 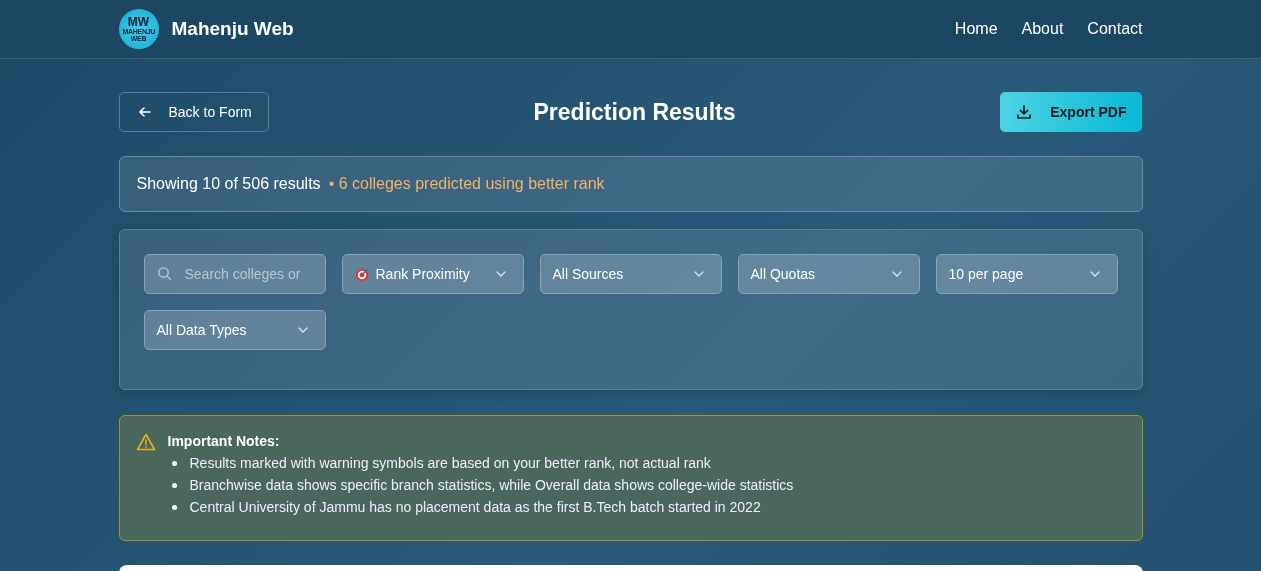 What do you see at coordinates (1115, 29) in the screenshot?
I see `nav-link: Contact` at bounding box center [1115, 29].